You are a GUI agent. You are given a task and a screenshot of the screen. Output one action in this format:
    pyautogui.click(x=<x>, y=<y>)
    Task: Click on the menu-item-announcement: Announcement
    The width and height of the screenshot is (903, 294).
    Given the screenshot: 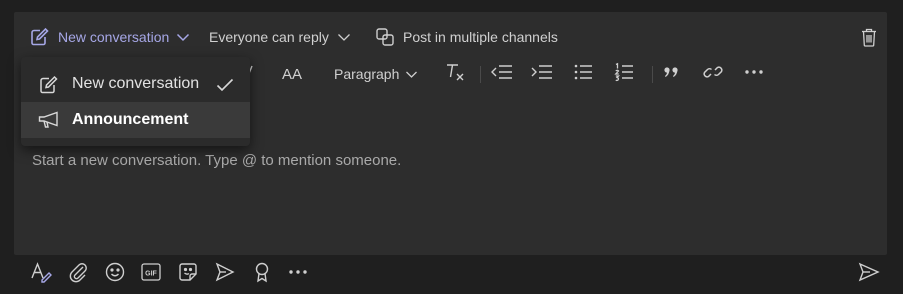 What is the action you would take?
    pyautogui.click(x=135, y=120)
    